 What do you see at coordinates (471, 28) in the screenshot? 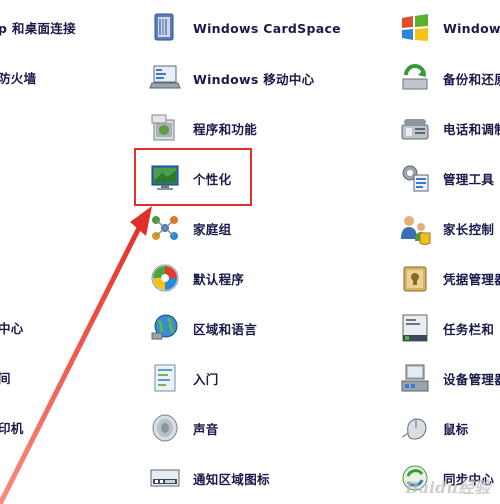
I see `item-label: Windows` at bounding box center [471, 28].